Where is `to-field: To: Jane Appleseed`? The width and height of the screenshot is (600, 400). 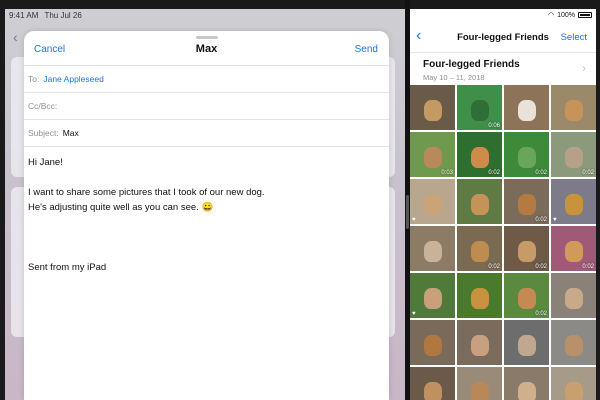
to-field: To: Jane Appleseed is located at coordinates (206, 78).